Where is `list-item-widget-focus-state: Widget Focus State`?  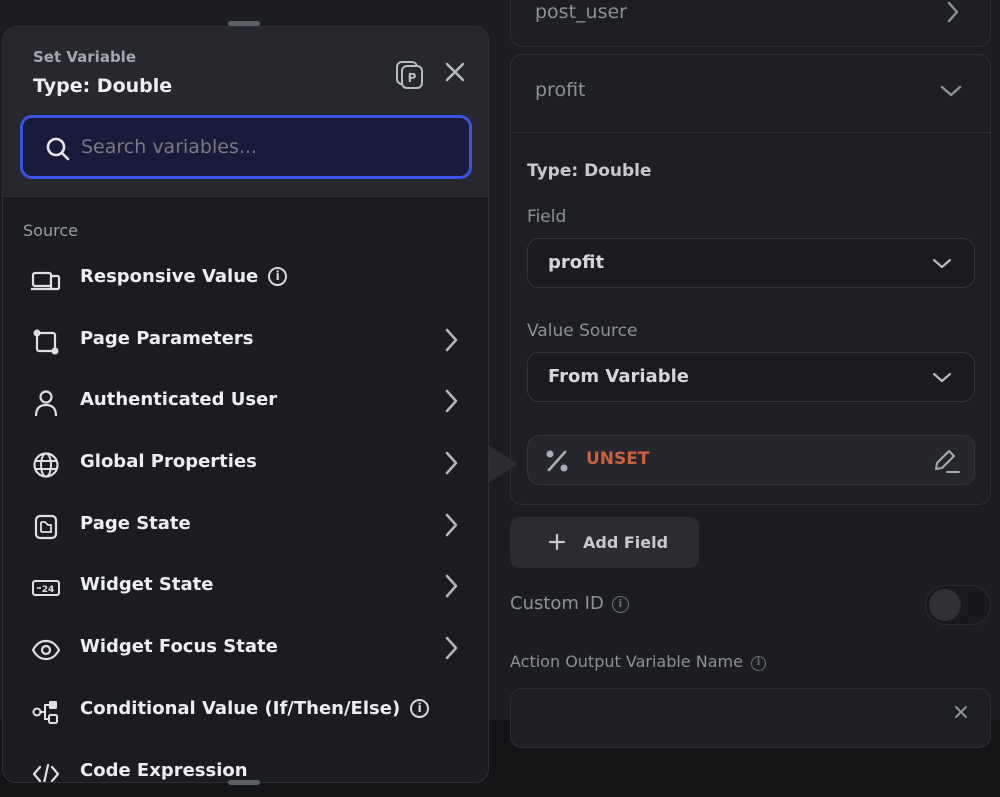 list-item-widget-focus-state: Widget Focus State is located at coordinates (245, 649).